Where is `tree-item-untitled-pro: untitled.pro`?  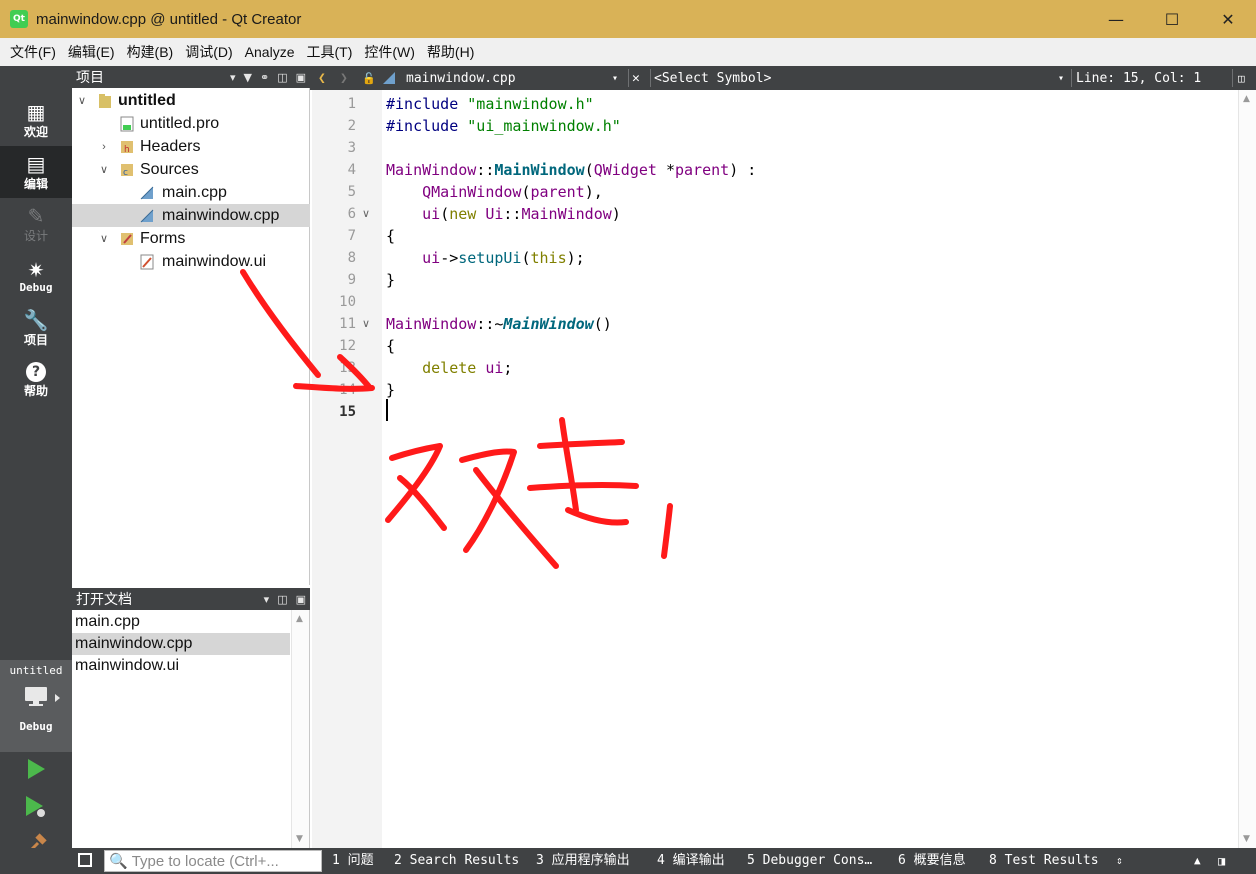 tree-item-untitled-pro: untitled.pro is located at coordinates (191, 123).